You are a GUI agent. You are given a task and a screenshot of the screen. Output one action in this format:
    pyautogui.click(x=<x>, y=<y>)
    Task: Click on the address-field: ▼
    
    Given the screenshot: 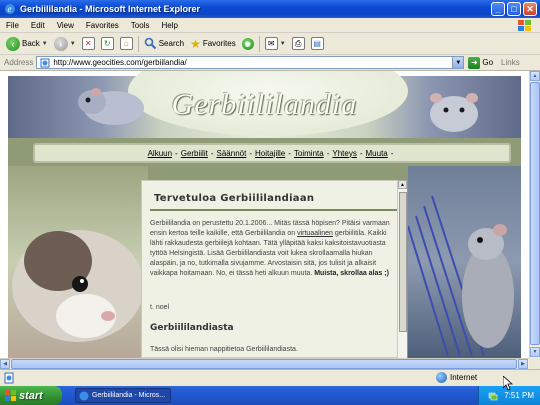 What is the action you would take?
    pyautogui.click(x=250, y=62)
    